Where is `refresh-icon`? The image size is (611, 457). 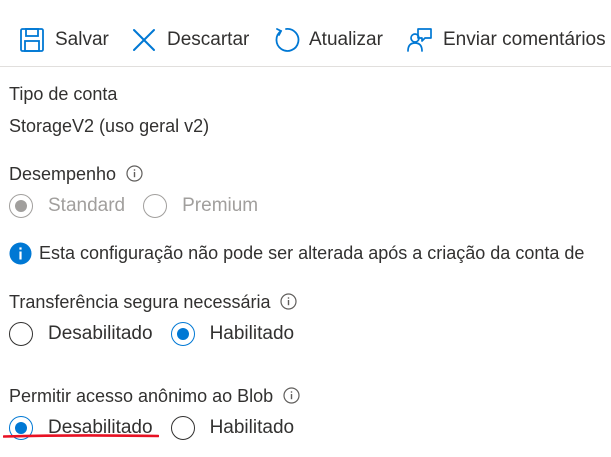 refresh-icon is located at coordinates (286, 40).